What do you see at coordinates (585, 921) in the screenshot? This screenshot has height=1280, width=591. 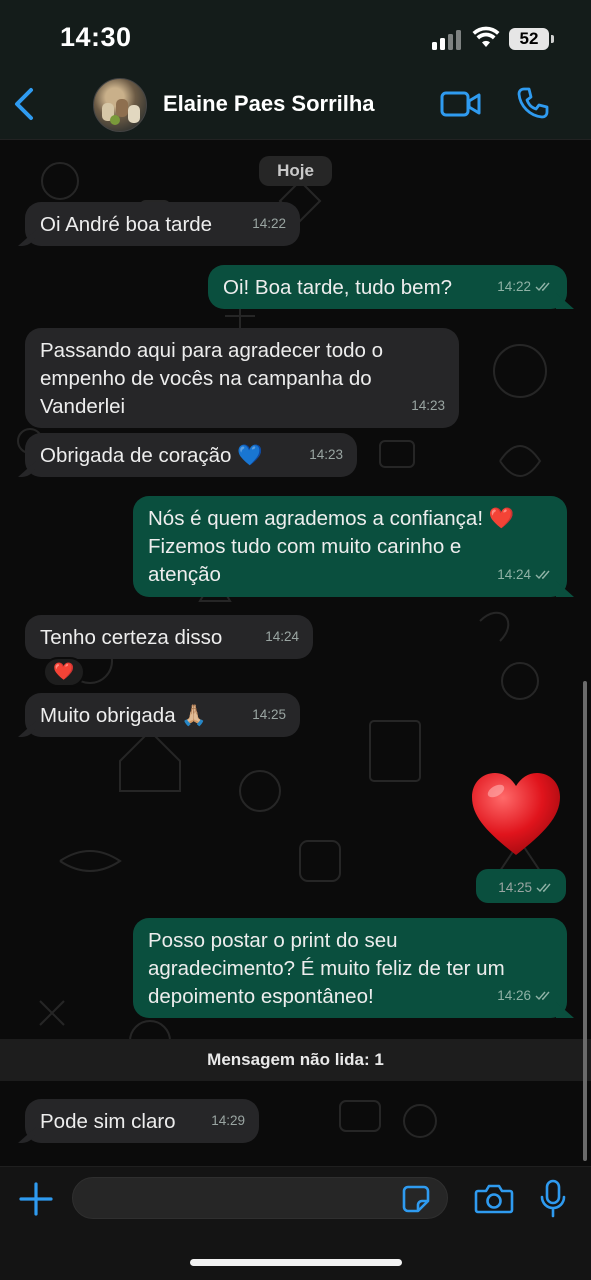 I see `scrollbar` at bounding box center [585, 921].